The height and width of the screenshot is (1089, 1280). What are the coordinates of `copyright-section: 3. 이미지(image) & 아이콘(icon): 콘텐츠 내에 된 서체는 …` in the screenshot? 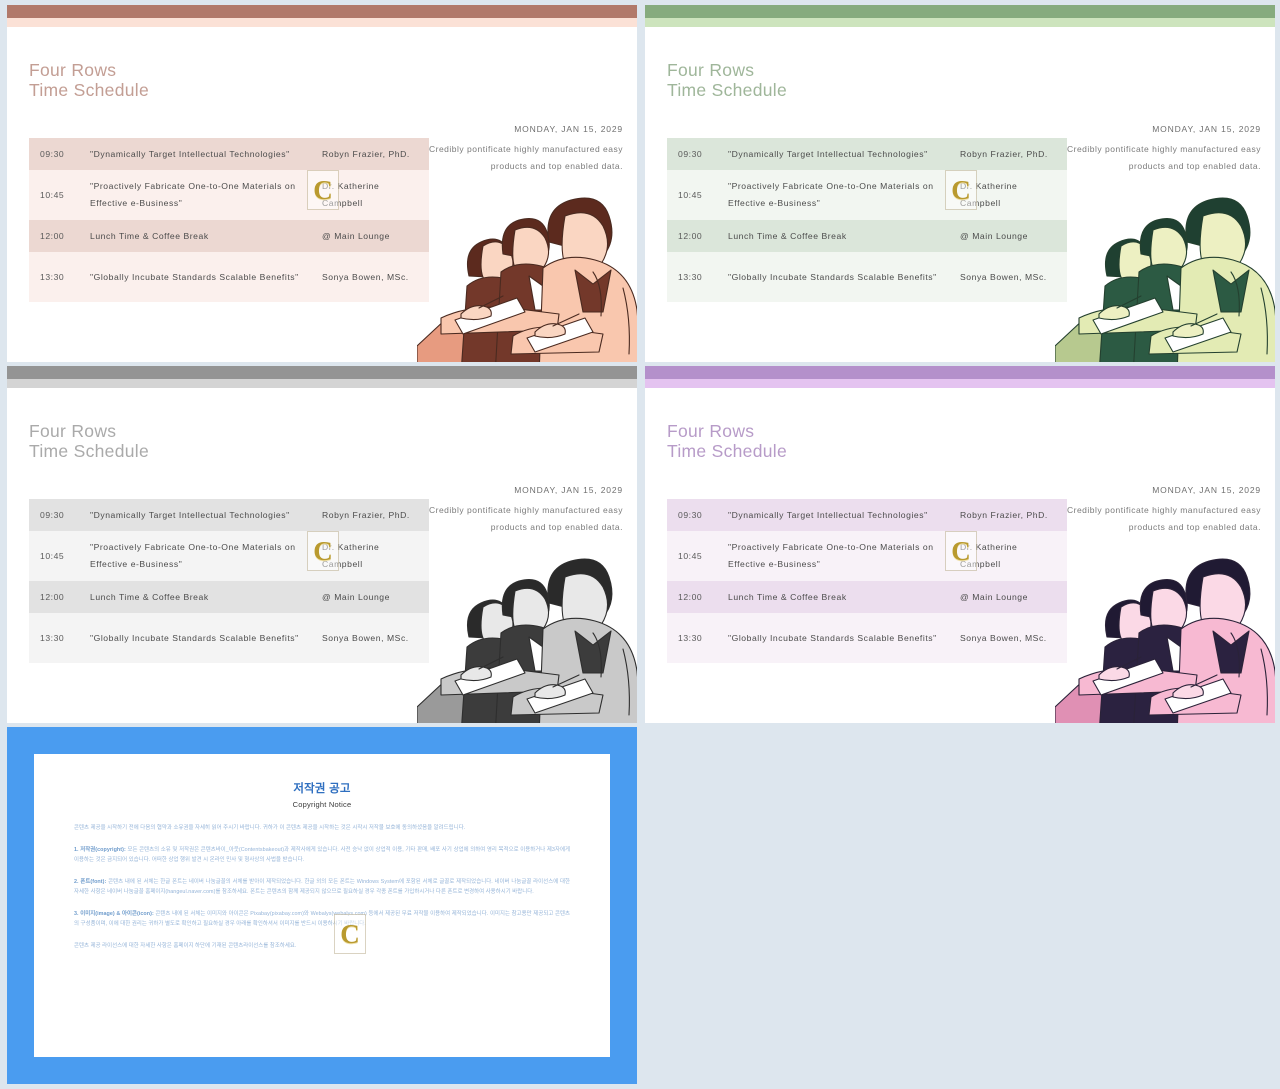 It's located at (322, 919).